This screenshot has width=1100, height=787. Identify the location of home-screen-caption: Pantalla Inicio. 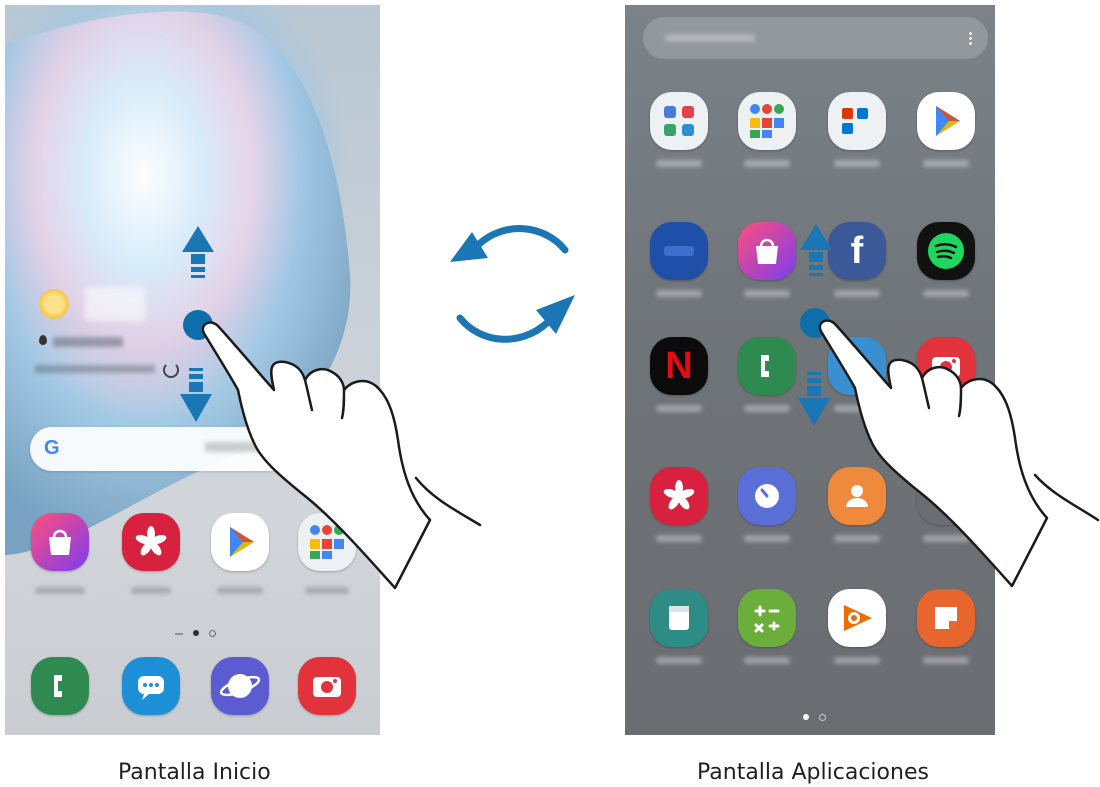
(194, 772).